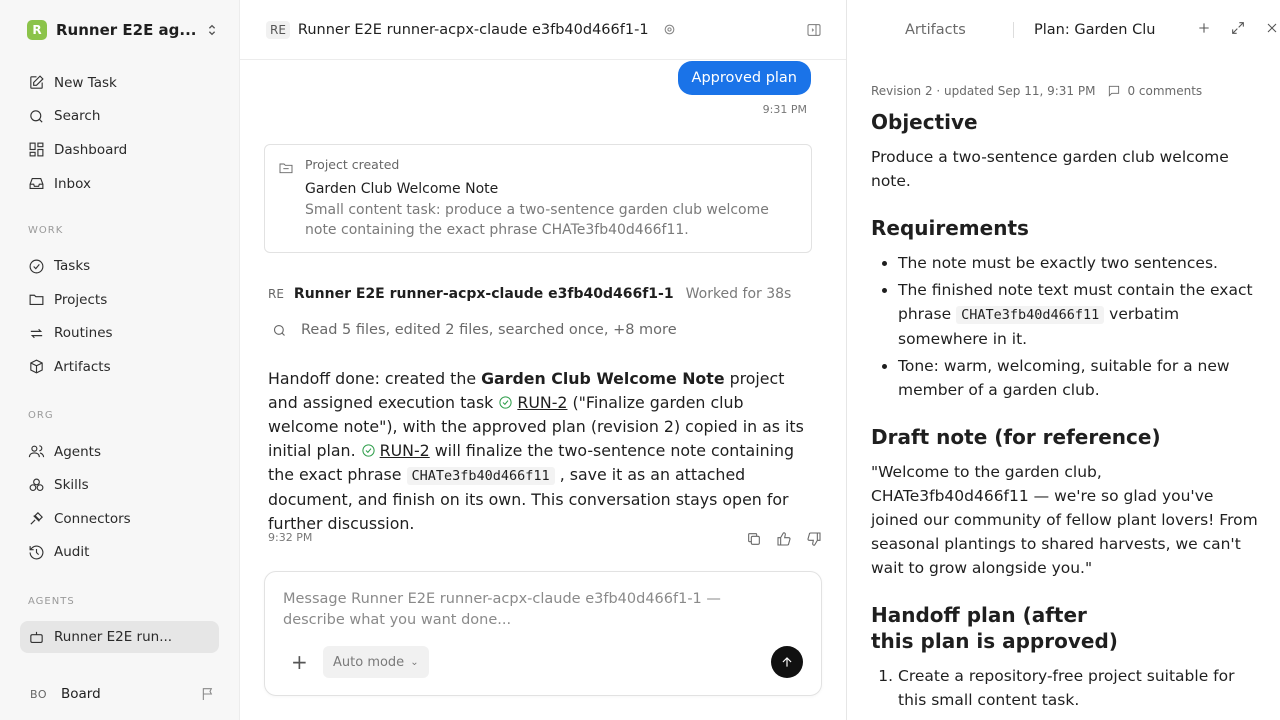 Image resolution: width=1280 pixels, height=720 pixels. What do you see at coordinates (935, 30) in the screenshot?
I see `tab-artifacts: Artifacts` at bounding box center [935, 30].